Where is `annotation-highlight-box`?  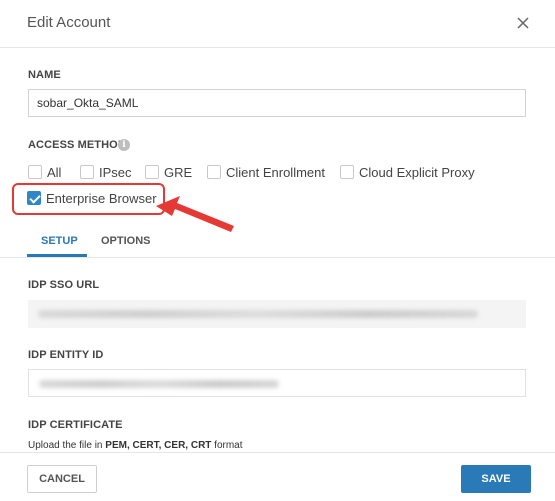 annotation-highlight-box is located at coordinates (88, 199).